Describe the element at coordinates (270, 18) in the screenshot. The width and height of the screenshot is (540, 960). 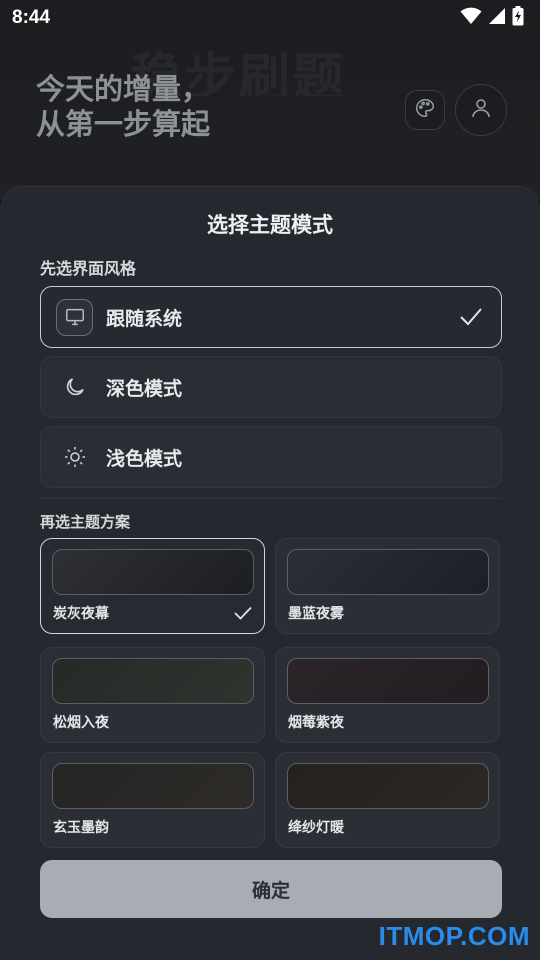
I see `status-bar: 8:44` at that location.